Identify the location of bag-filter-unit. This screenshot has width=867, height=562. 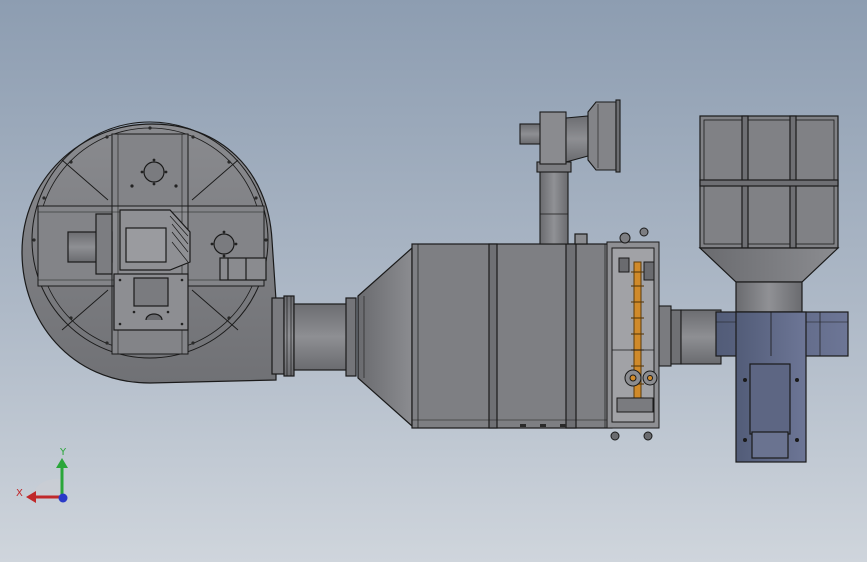
(773, 289).